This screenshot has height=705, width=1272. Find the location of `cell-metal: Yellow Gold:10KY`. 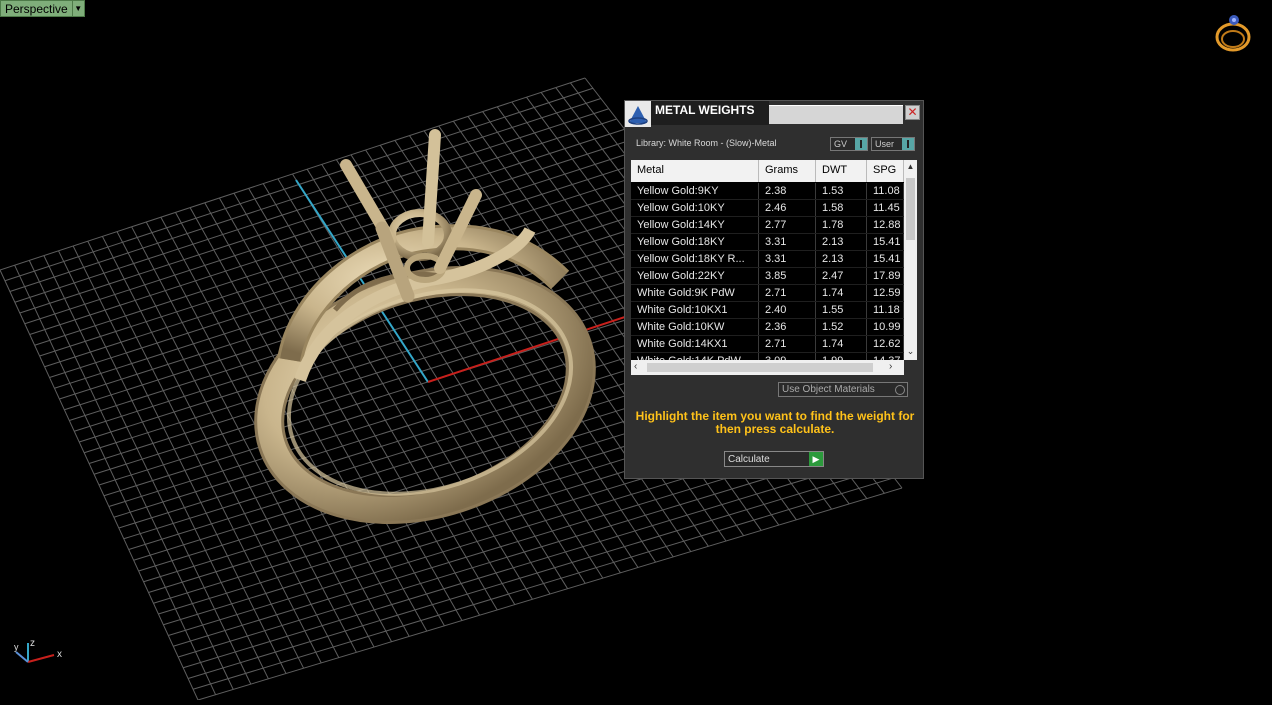

cell-metal: Yellow Gold:10KY is located at coordinates (695, 208).